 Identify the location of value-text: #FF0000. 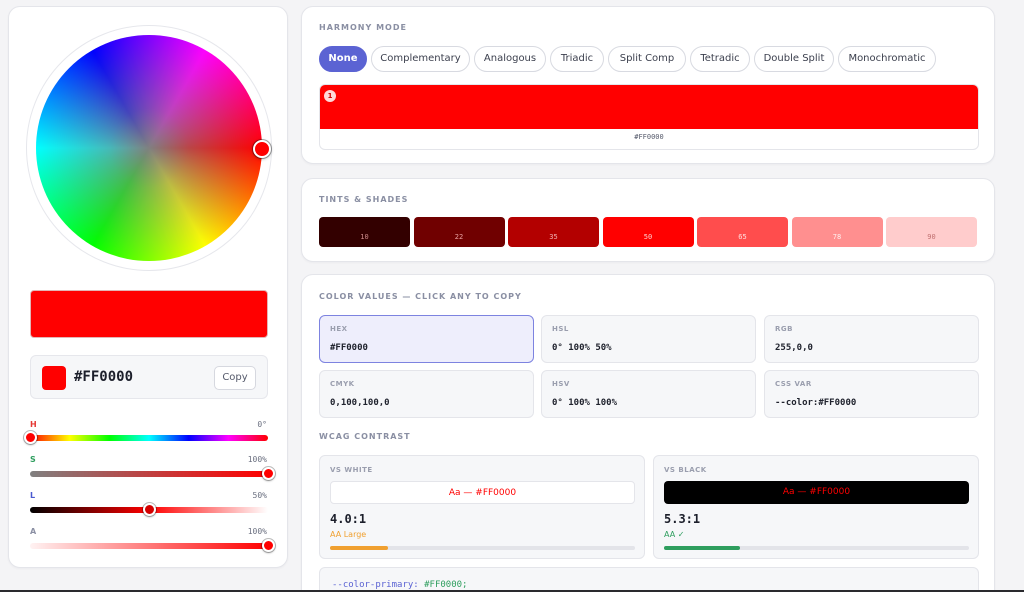
(349, 348).